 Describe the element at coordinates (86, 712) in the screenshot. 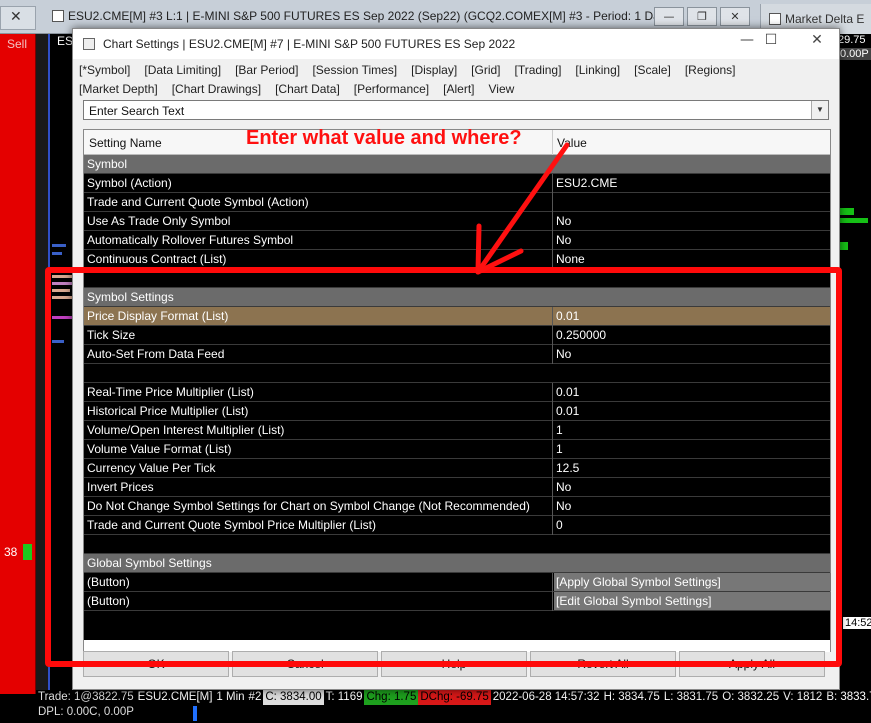

I see `status-dpl: DPL: 0.00C, 0.00P` at that location.